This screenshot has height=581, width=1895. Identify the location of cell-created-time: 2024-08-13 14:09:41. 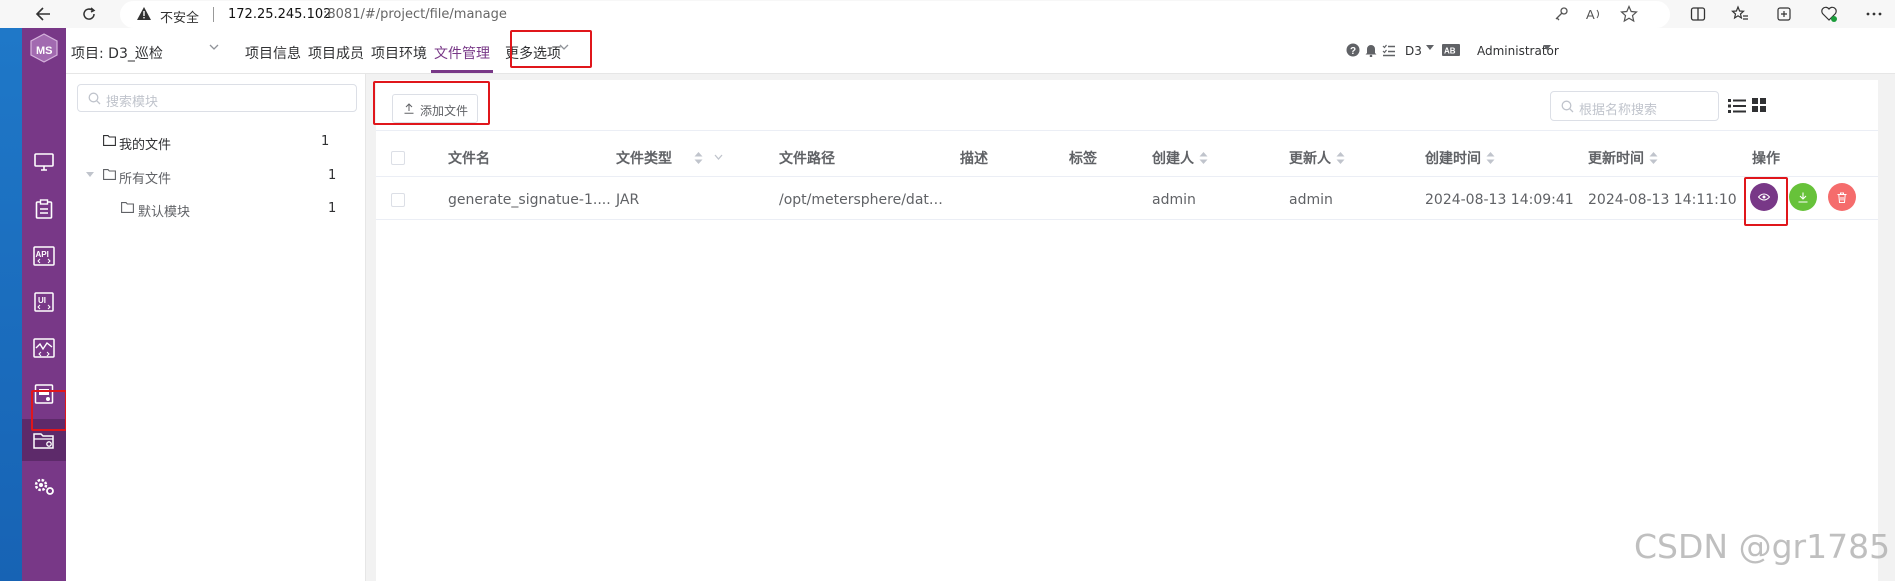
(1499, 200).